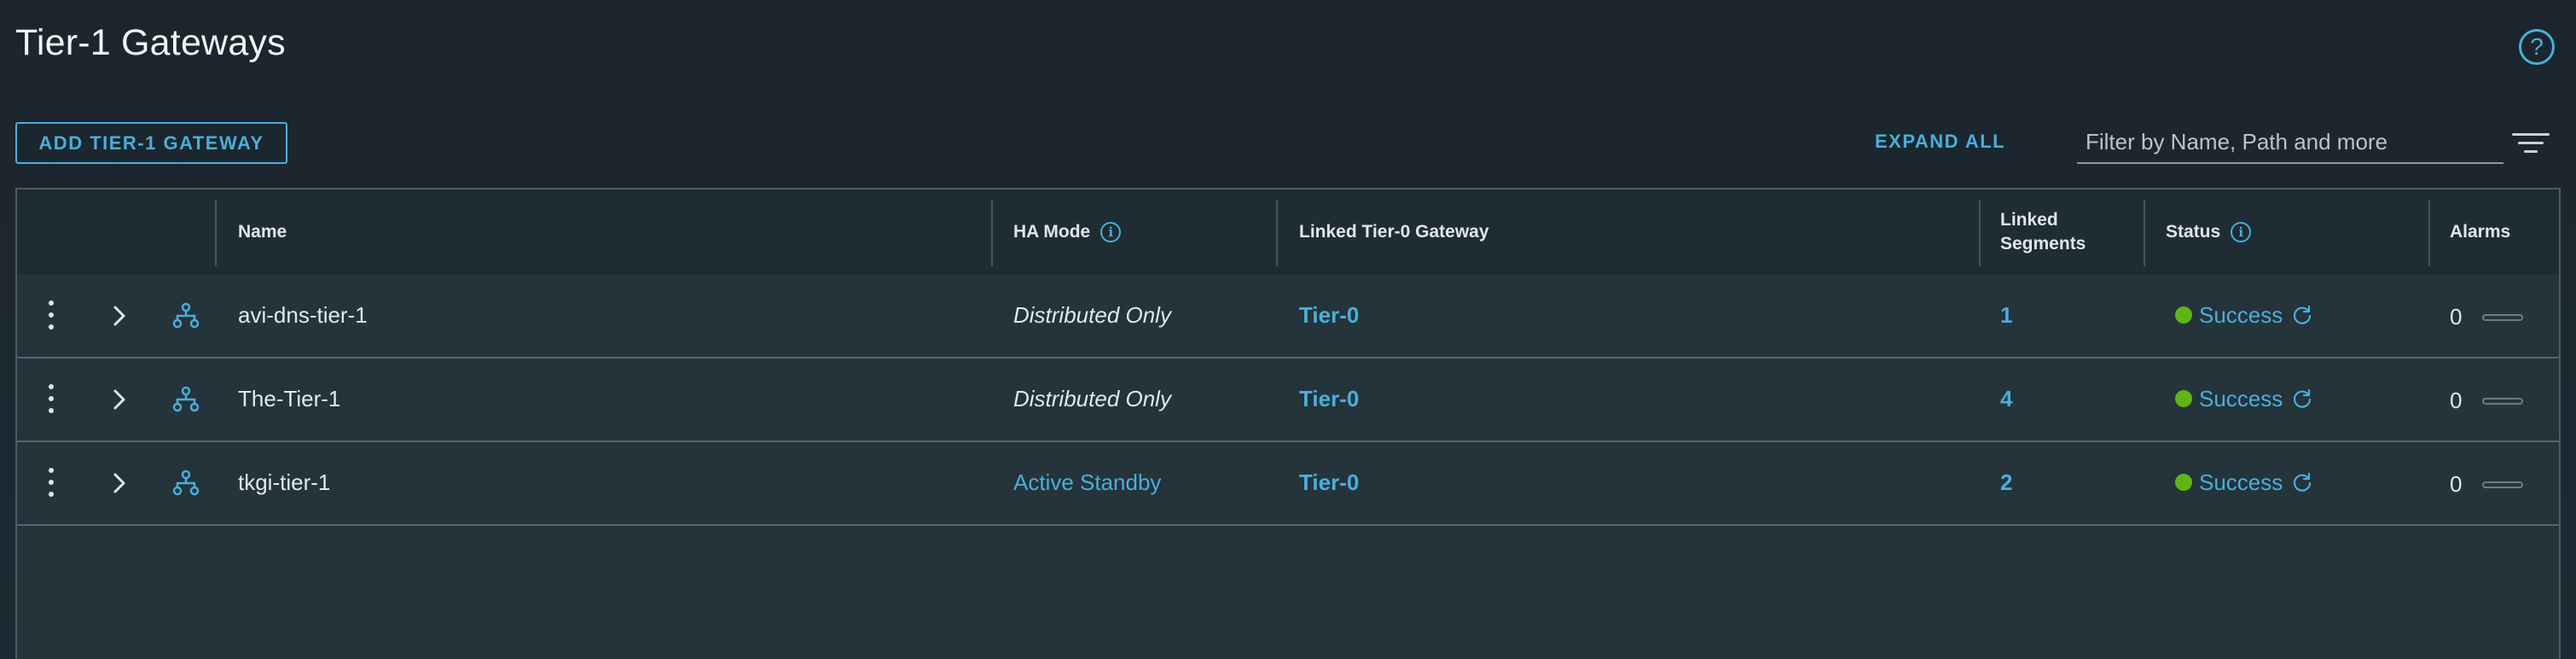  What do you see at coordinates (1940, 142) in the screenshot?
I see `expand-all-button: EXPAND ALL` at bounding box center [1940, 142].